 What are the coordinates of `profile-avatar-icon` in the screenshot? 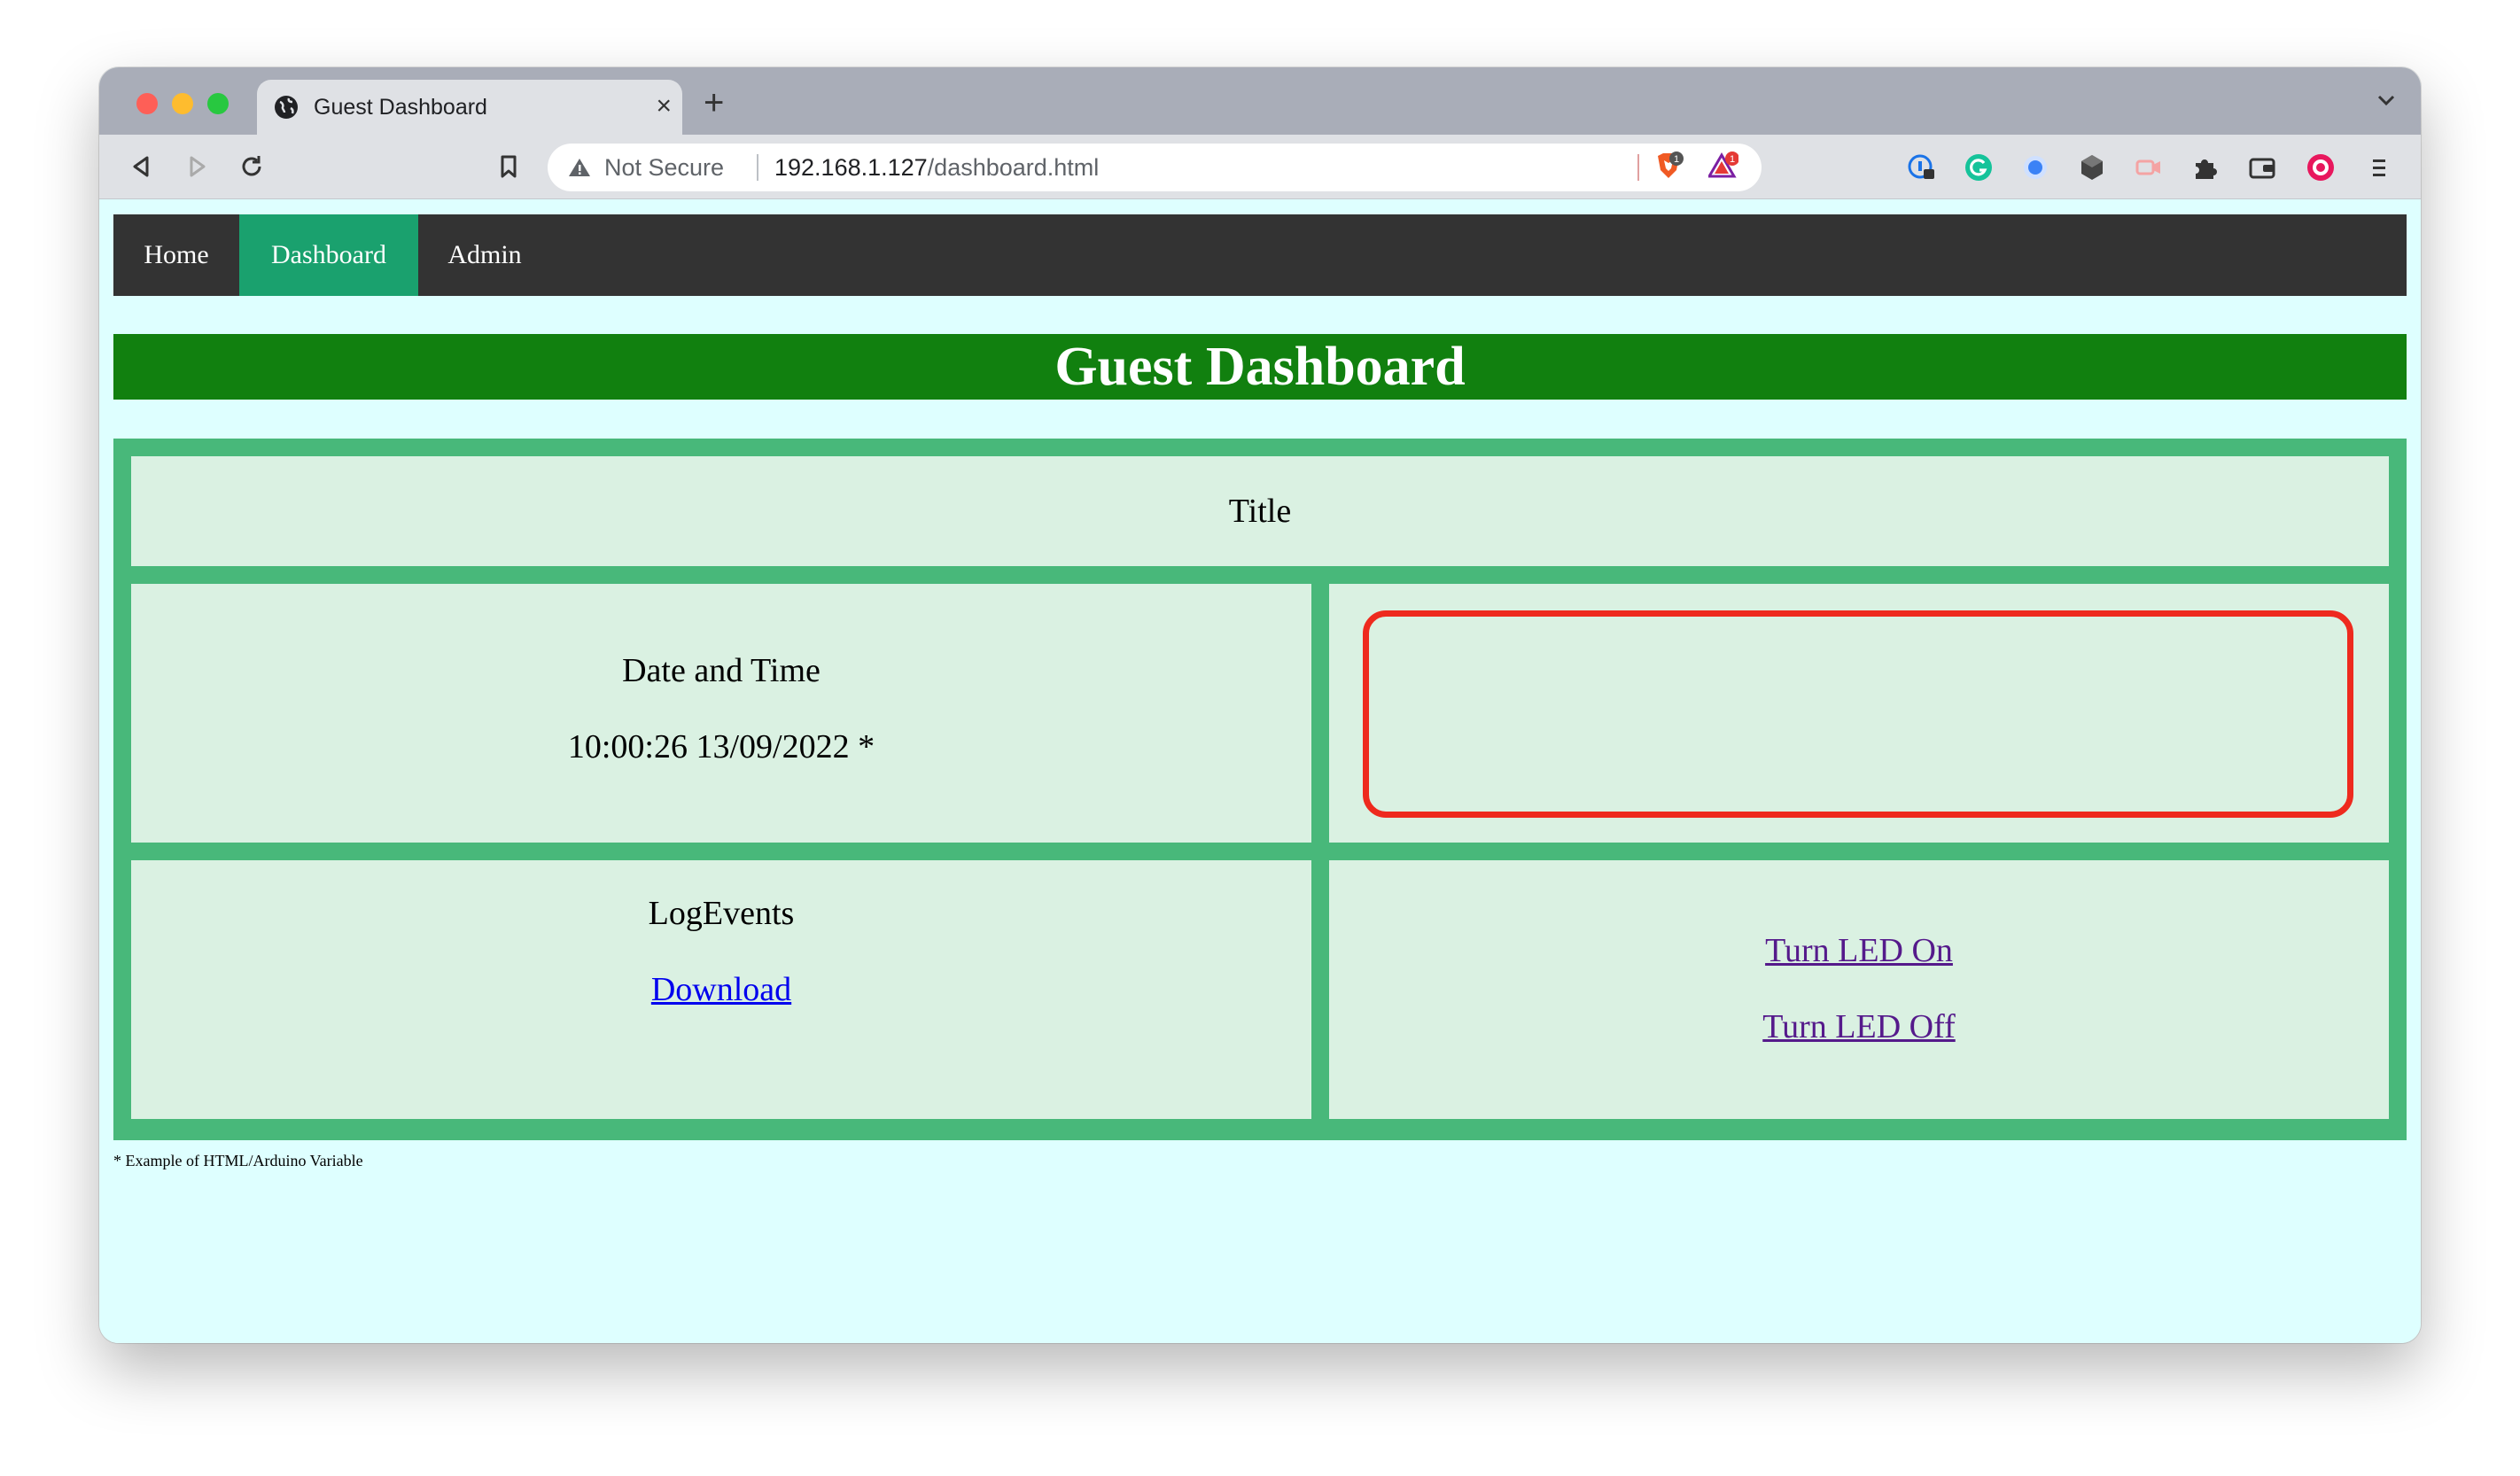 It's located at (2321, 167).